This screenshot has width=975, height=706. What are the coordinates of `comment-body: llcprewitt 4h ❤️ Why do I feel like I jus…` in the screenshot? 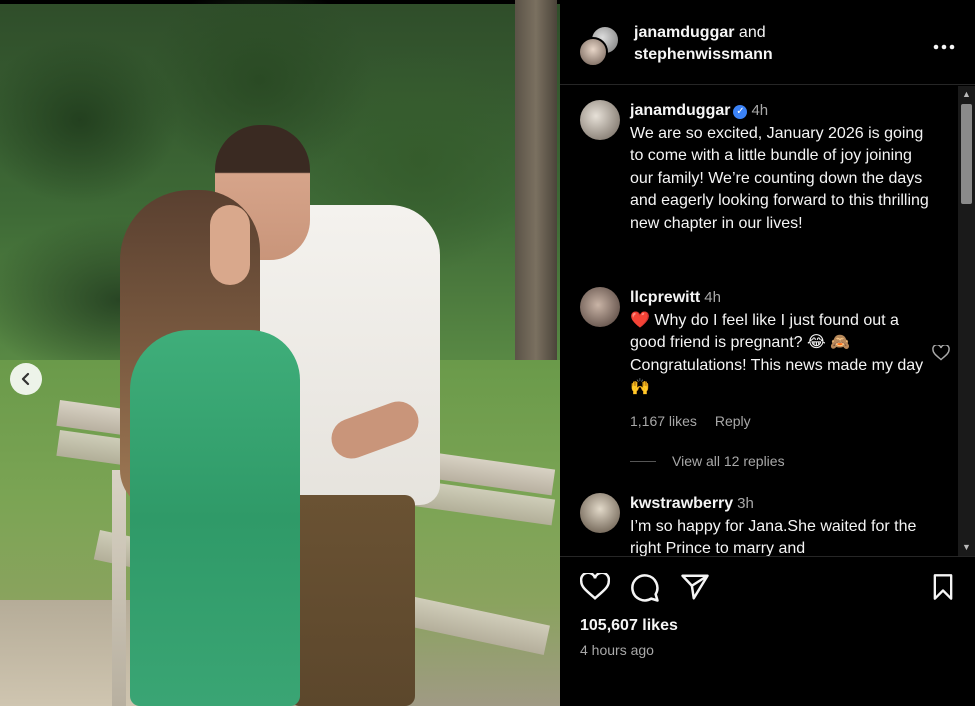 It's located at (780, 359).